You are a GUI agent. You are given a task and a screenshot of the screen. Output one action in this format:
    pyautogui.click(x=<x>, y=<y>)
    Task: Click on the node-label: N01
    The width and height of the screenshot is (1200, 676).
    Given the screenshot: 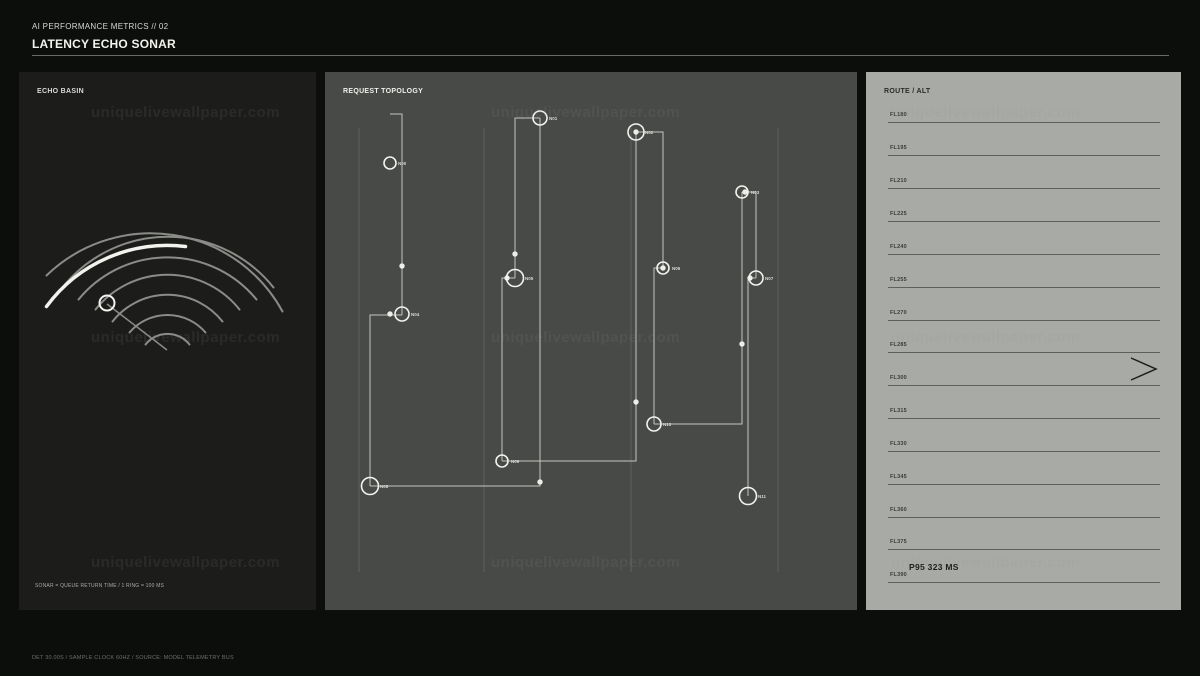 What is the action you would take?
    pyautogui.click(x=553, y=118)
    